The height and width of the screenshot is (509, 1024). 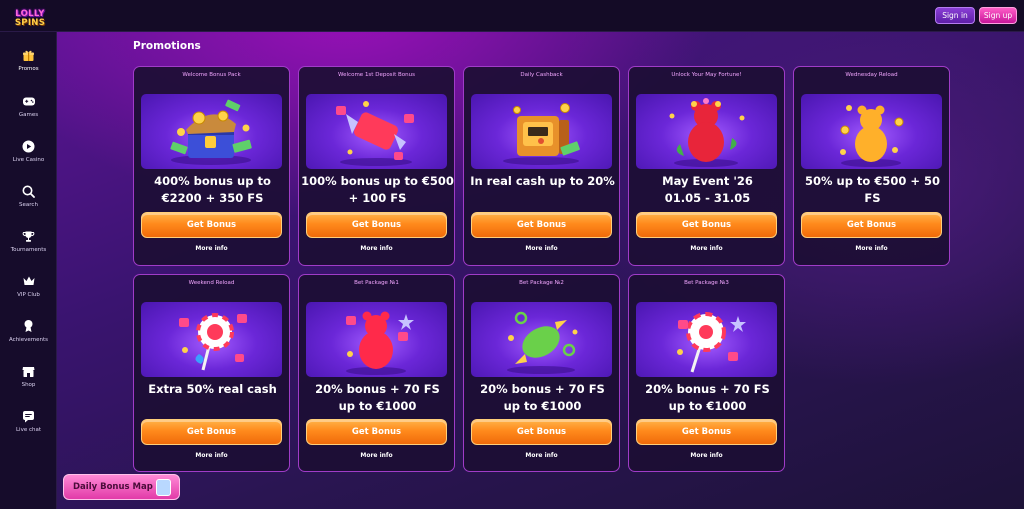 What do you see at coordinates (28, 295) in the screenshot?
I see `sidebar-label: VIP Club` at bounding box center [28, 295].